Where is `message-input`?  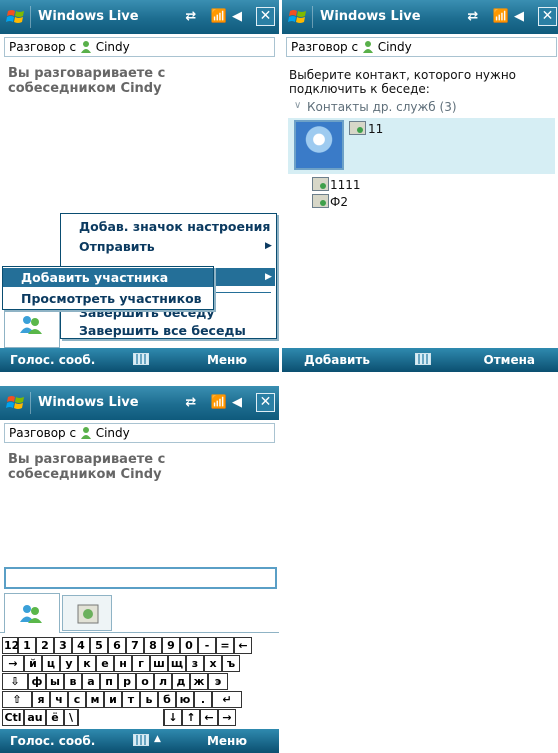
message-input is located at coordinates (140, 578).